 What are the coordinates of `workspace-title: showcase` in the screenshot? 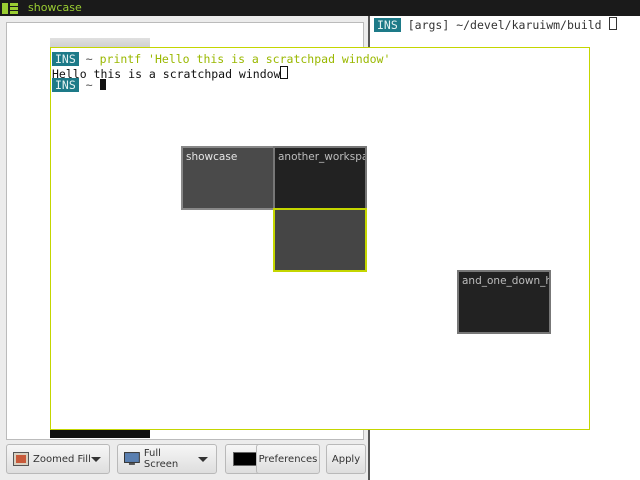 It's located at (55, 7).